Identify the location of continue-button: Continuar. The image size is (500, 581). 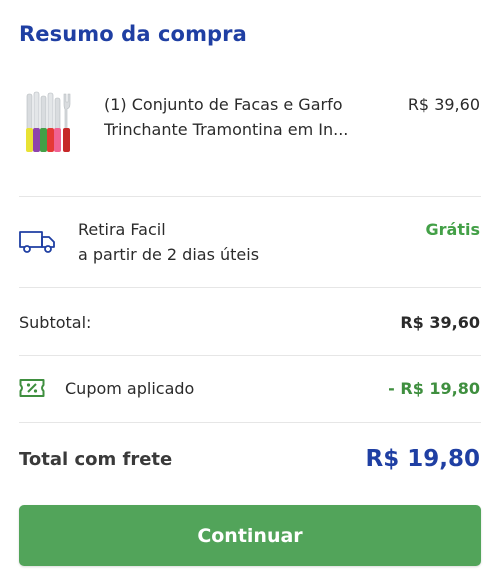
(250, 535).